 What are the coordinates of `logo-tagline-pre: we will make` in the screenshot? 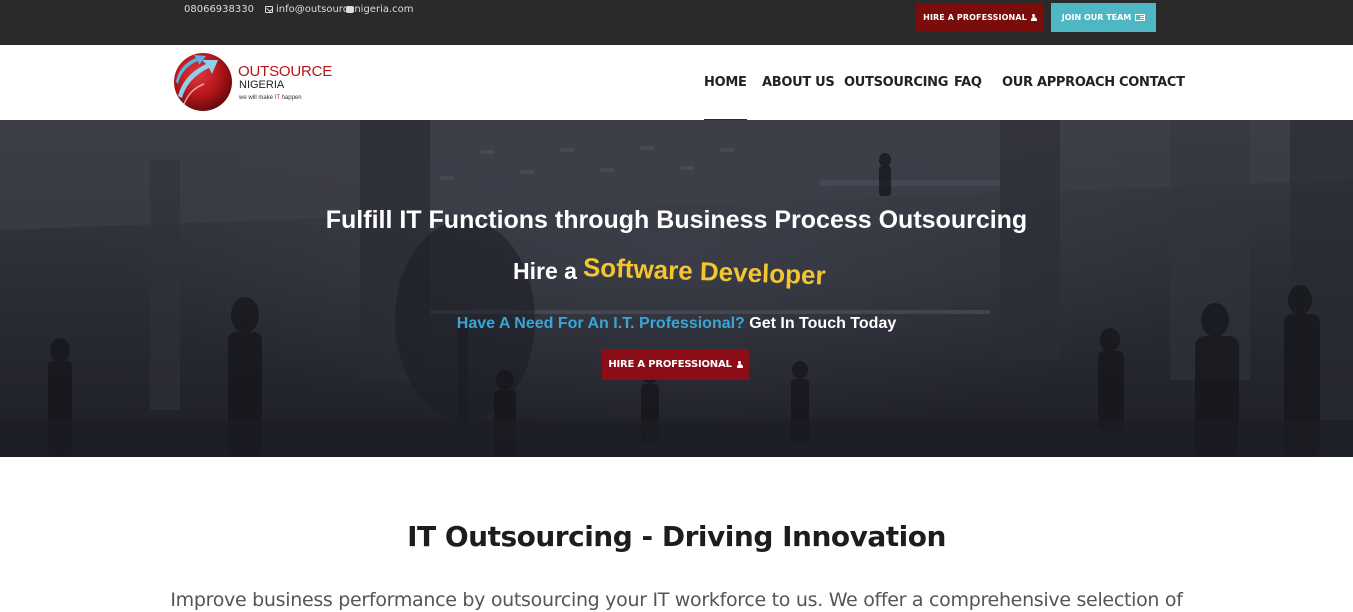 It's located at (257, 98).